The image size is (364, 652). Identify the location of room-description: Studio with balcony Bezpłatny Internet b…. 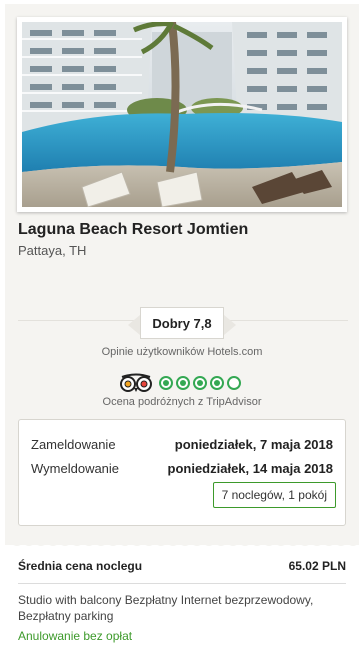
(166, 608).